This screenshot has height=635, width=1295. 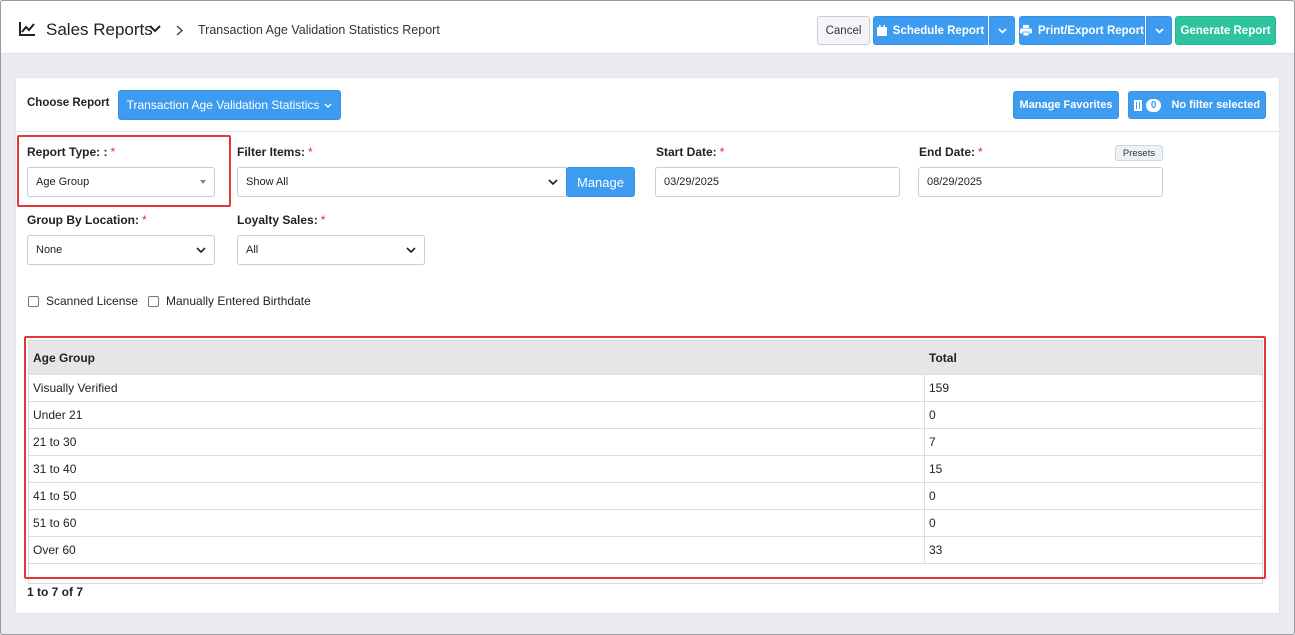 What do you see at coordinates (477, 469) in the screenshot?
I see `cell-age-group: 31 to 40` at bounding box center [477, 469].